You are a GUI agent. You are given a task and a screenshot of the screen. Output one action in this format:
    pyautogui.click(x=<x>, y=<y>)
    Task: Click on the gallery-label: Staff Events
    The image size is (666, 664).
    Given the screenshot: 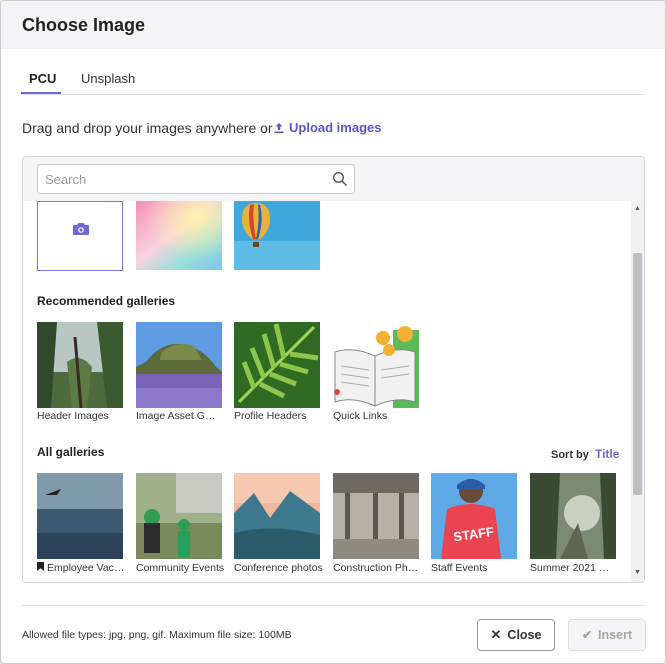 What is the action you would take?
    pyautogui.click(x=459, y=568)
    